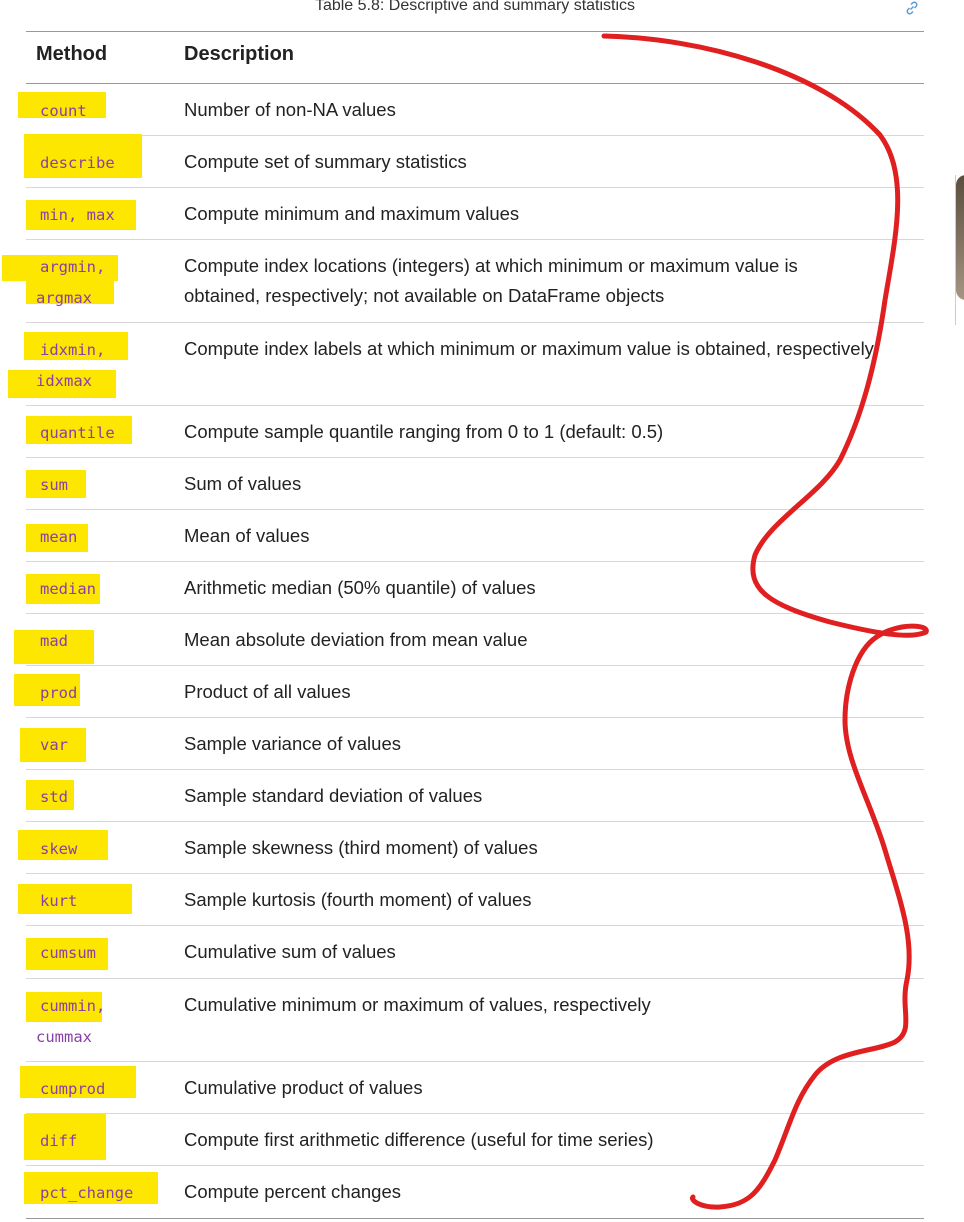  What do you see at coordinates (54, 641) in the screenshot?
I see `method-name: mad` at bounding box center [54, 641].